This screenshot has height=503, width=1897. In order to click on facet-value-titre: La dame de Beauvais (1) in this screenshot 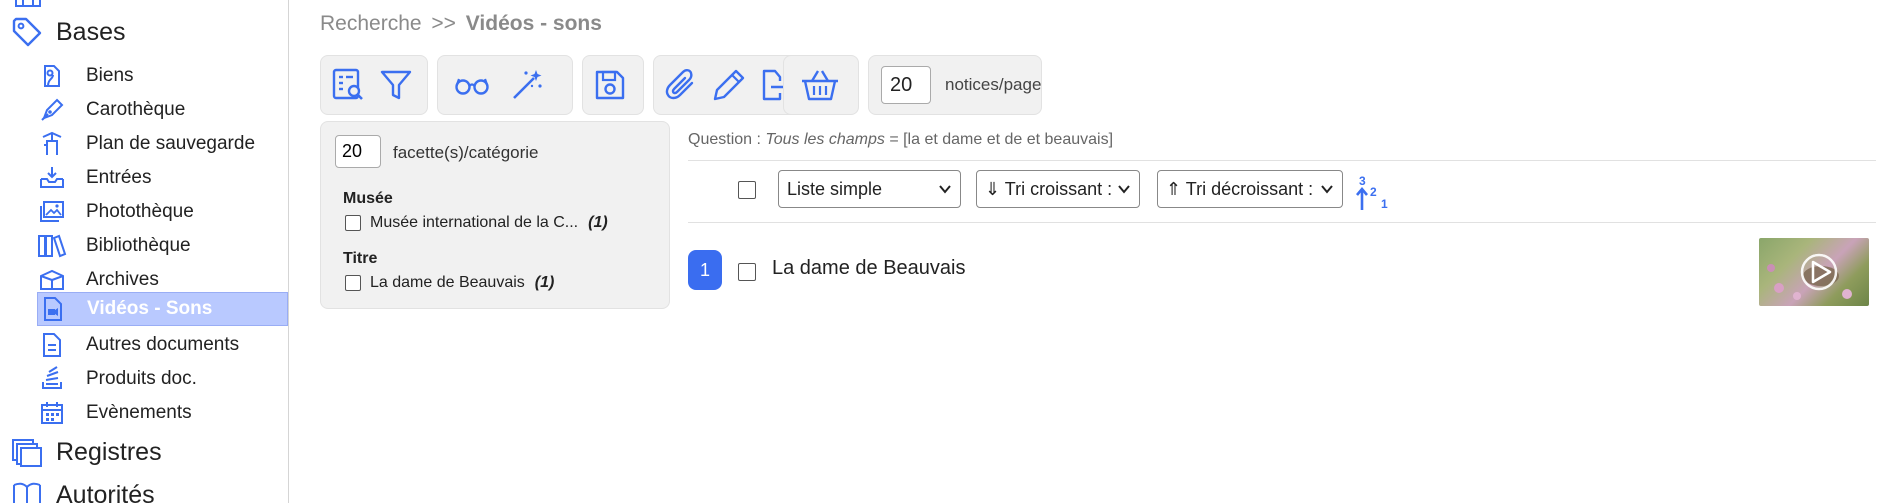, I will do `click(449, 283)`.